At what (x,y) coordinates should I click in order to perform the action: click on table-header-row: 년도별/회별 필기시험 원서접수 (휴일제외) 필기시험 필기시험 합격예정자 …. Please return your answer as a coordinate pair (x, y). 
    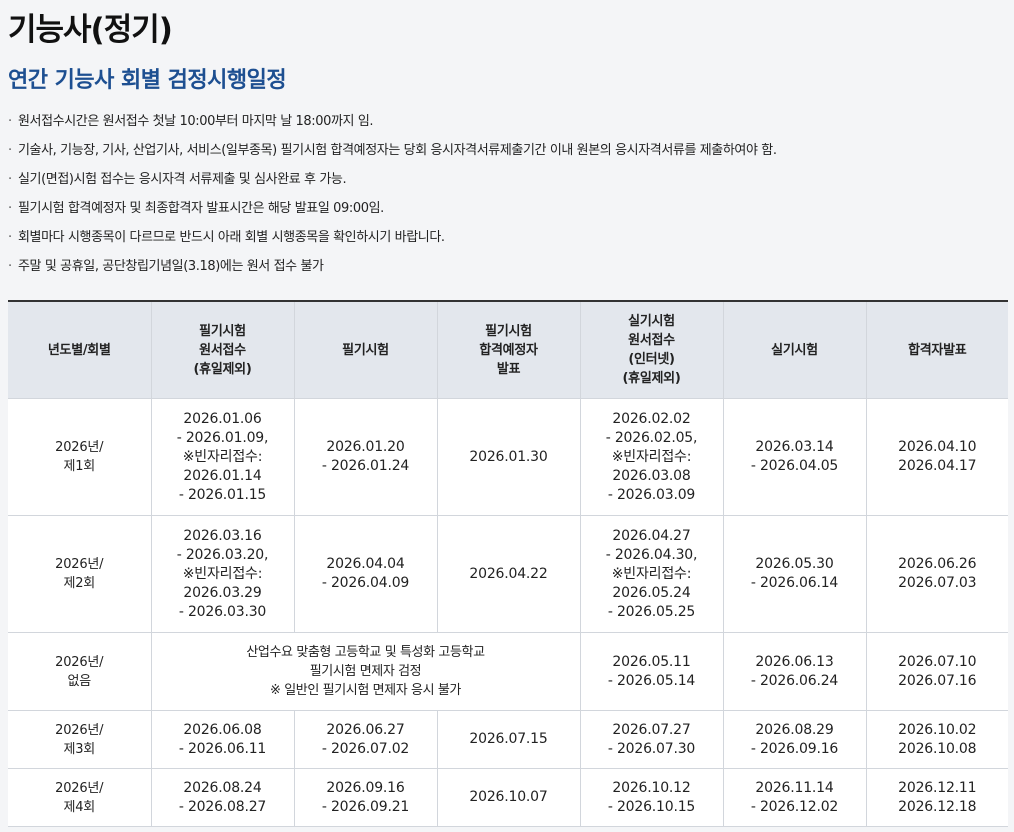
    Looking at the image, I should click on (508, 350).